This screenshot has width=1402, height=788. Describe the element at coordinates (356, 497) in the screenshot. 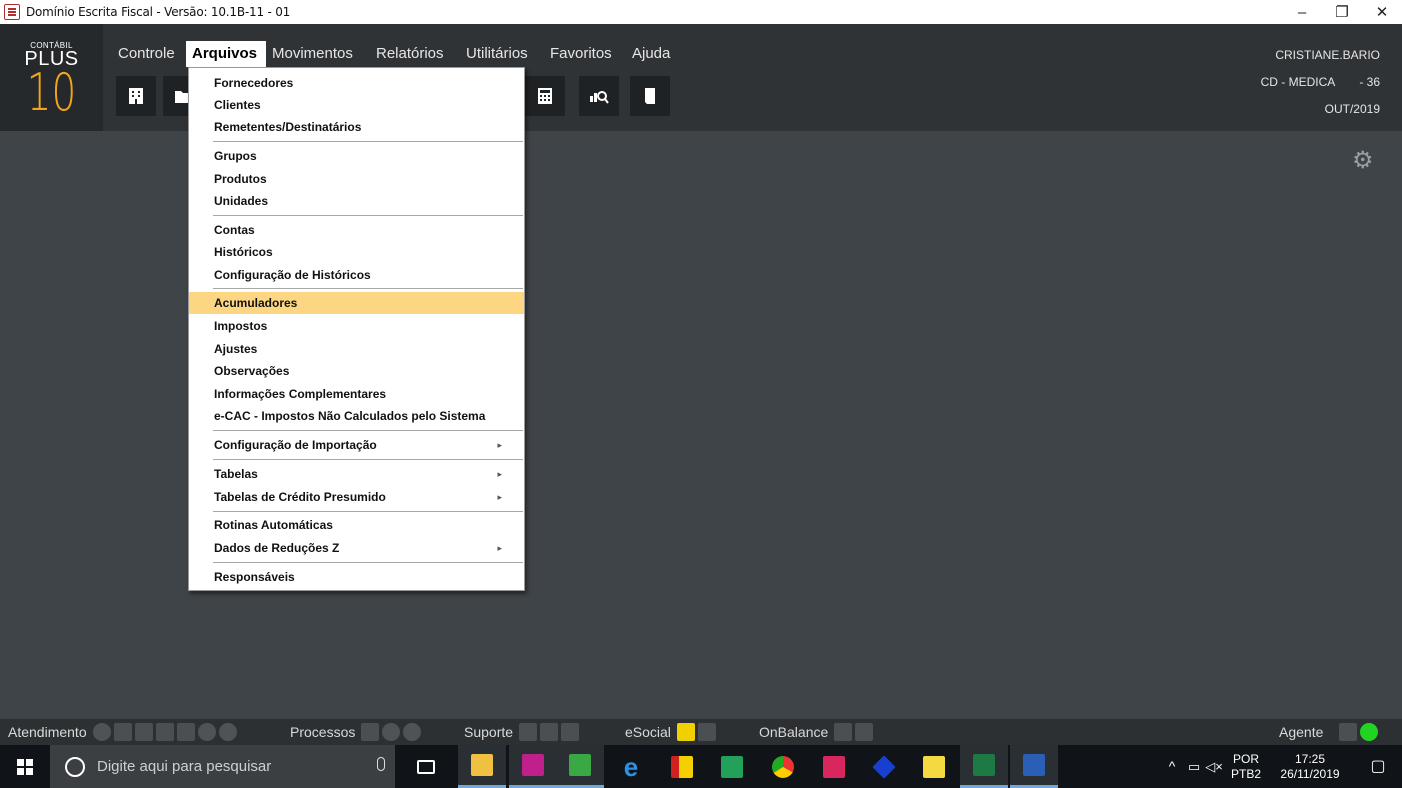

I see `menu-item-tabelas-credito: Tabelas de Crédito Presumido ▸` at that location.